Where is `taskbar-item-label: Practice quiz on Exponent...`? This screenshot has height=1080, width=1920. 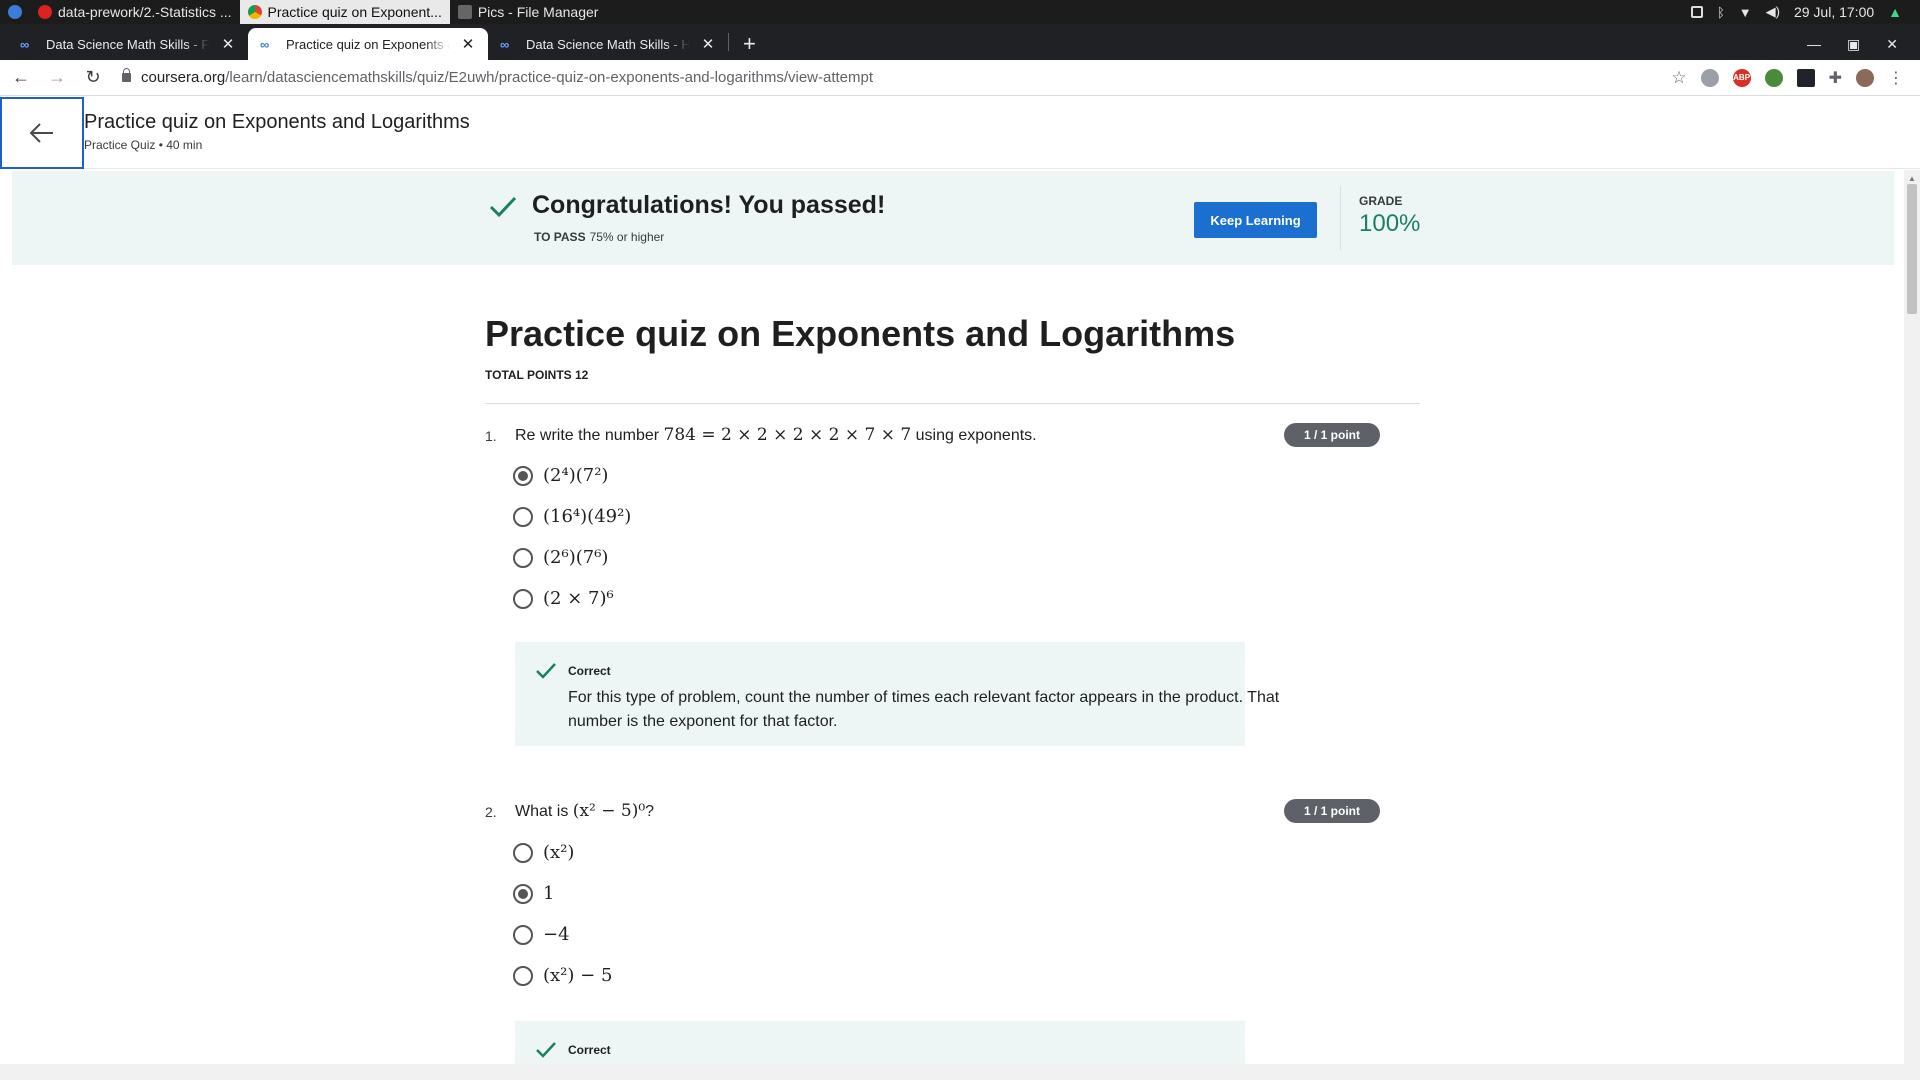
taskbar-item-label: Practice quiz on Exponent... is located at coordinates (354, 12).